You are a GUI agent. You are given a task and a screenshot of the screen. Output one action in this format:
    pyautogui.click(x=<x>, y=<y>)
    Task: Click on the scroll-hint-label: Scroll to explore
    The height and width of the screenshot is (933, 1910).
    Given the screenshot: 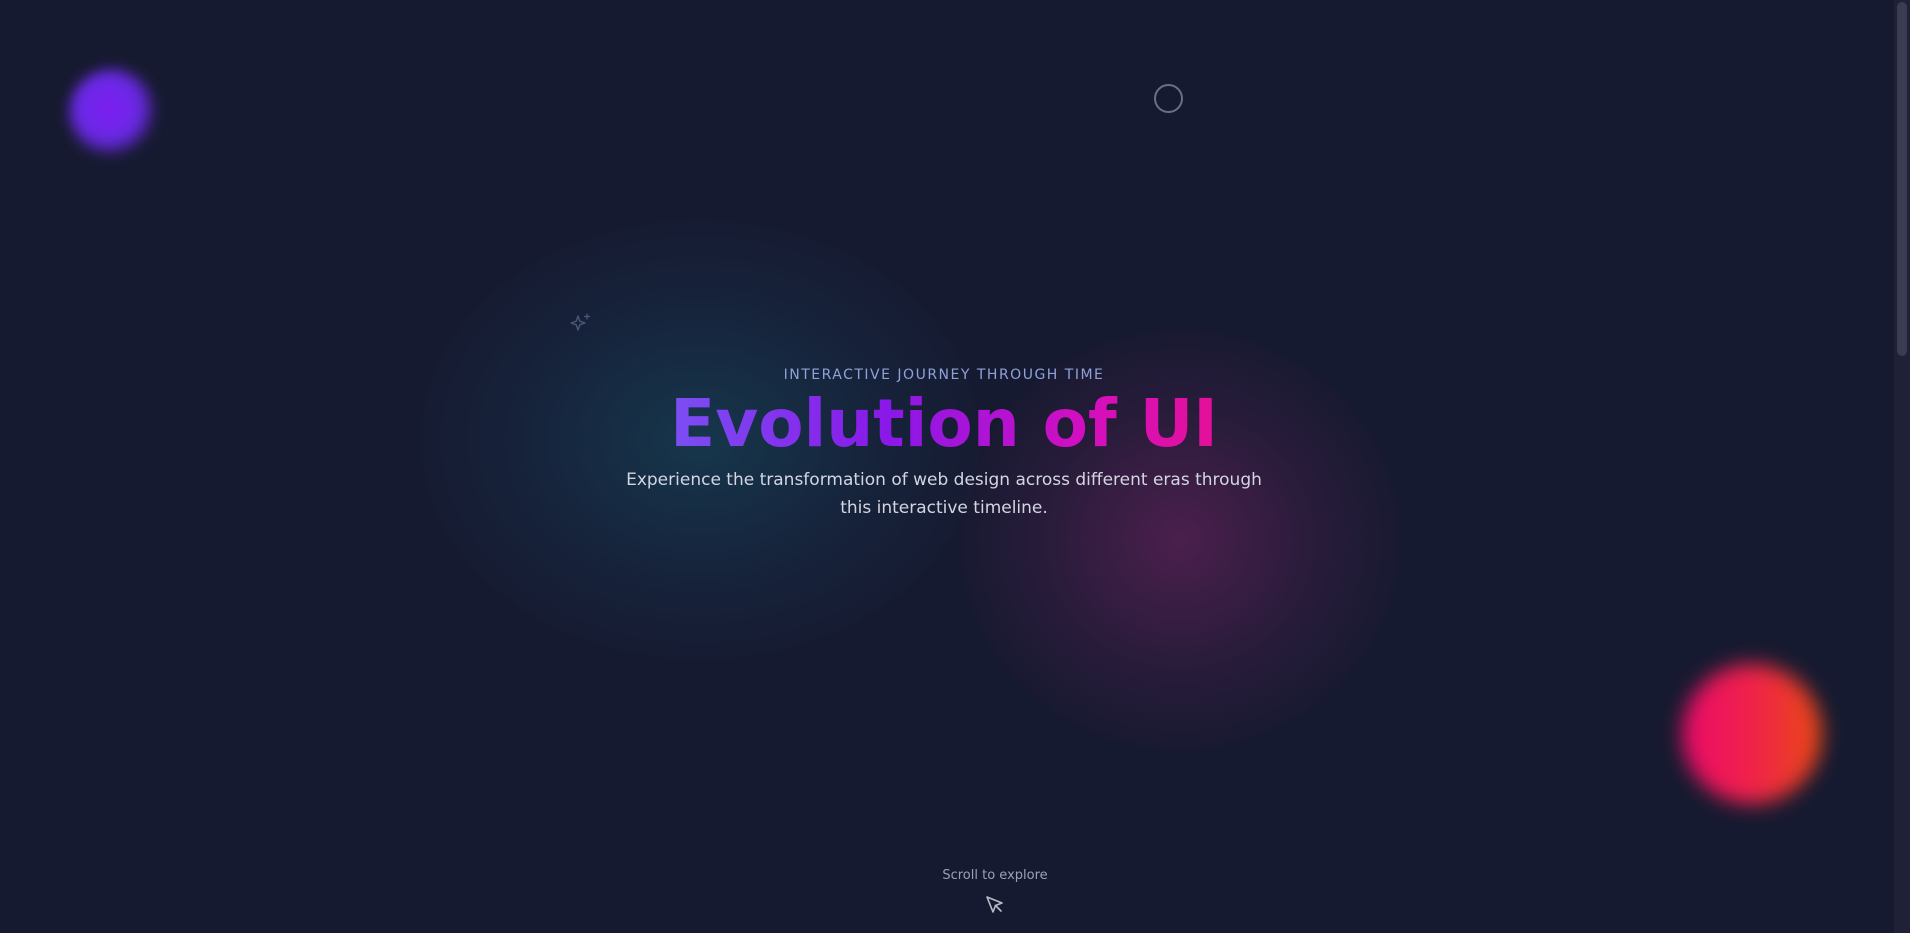 What is the action you would take?
    pyautogui.click(x=995, y=875)
    